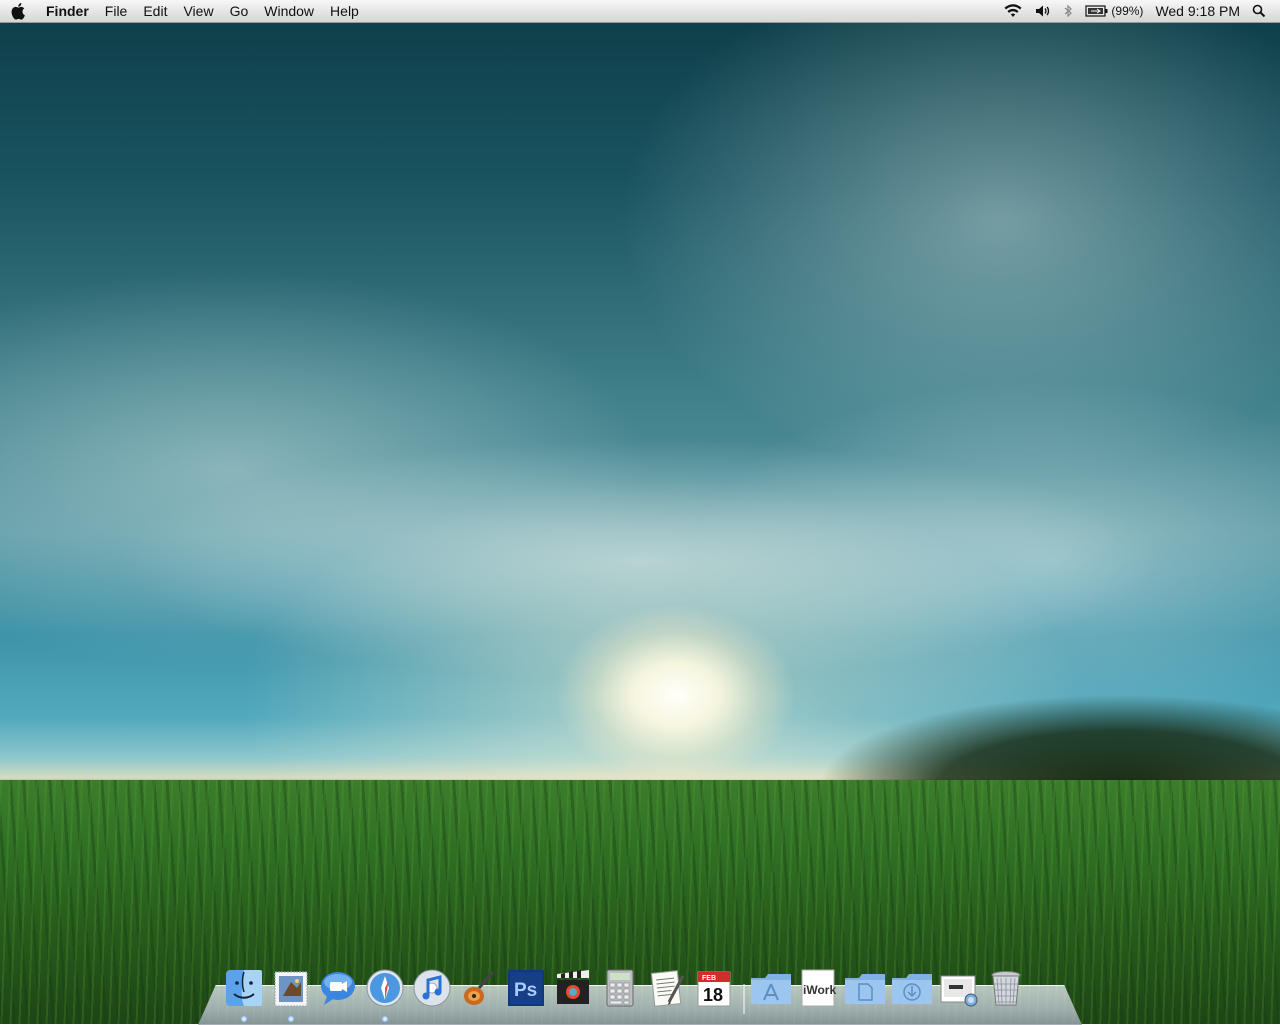 The width and height of the screenshot is (1280, 1025). Describe the element at coordinates (67, 11) in the screenshot. I see `menu-finder: Finder` at that location.